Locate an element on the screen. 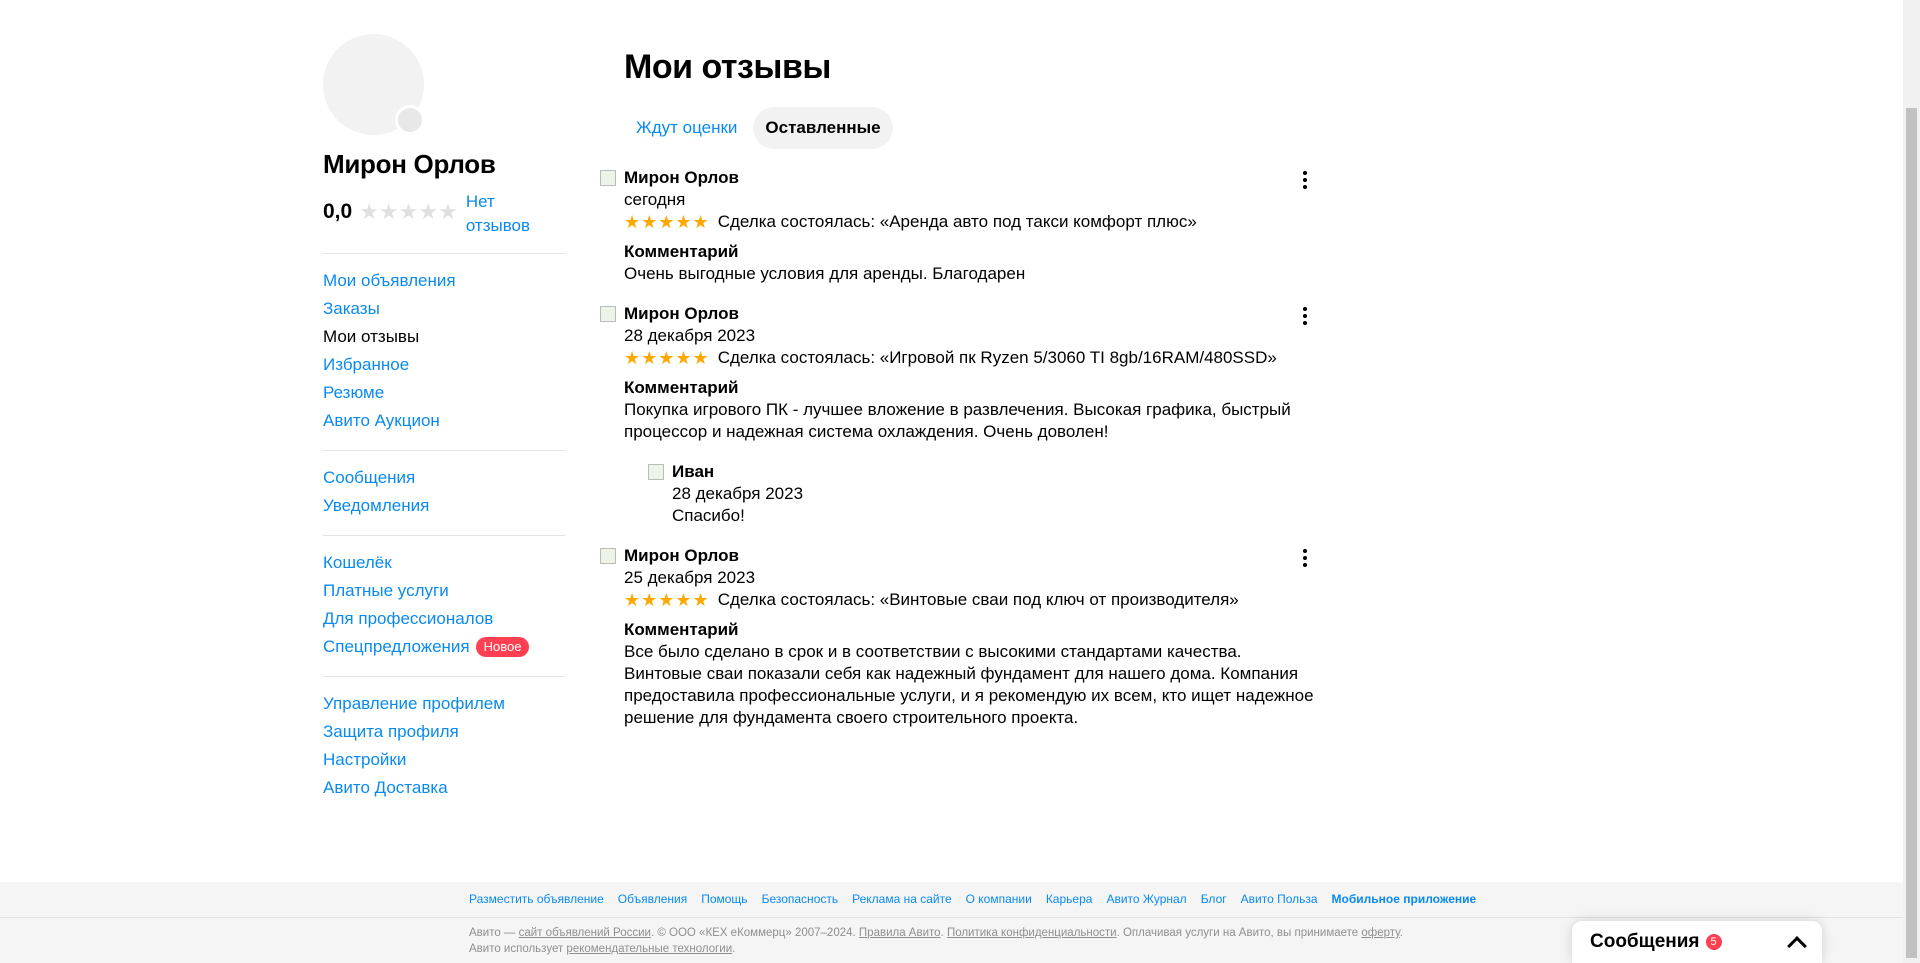 This screenshot has height=963, width=1920. legal-link-rules: Правила Авито is located at coordinates (900, 933).